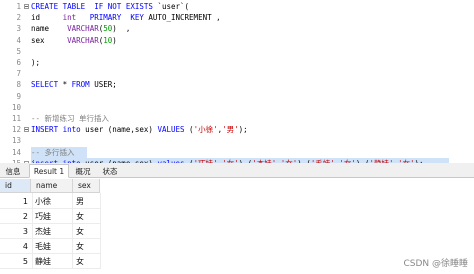  What do you see at coordinates (49, 29) in the screenshot?
I see `code-token: name` at bounding box center [49, 29].